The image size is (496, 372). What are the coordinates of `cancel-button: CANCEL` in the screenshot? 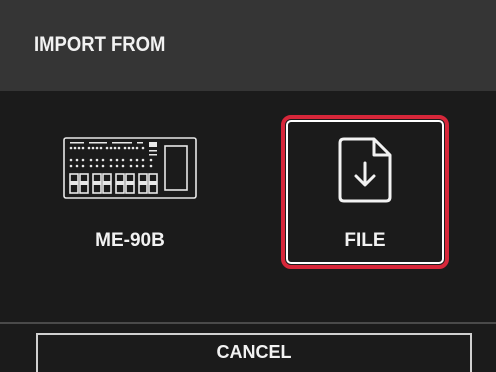 It's located at (254, 352).